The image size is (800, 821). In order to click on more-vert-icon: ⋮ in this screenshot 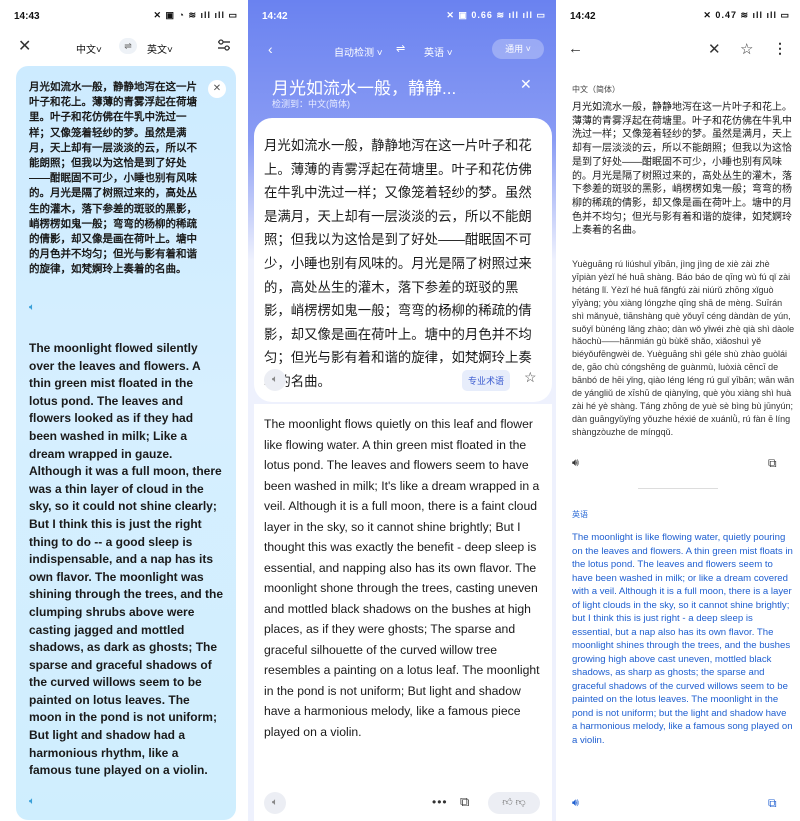, I will do `click(780, 48)`.